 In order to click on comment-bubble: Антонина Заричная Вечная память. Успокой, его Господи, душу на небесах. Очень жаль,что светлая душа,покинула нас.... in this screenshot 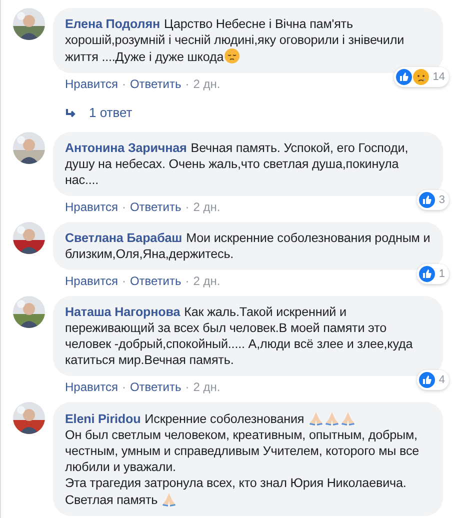, I will do `click(248, 164)`.